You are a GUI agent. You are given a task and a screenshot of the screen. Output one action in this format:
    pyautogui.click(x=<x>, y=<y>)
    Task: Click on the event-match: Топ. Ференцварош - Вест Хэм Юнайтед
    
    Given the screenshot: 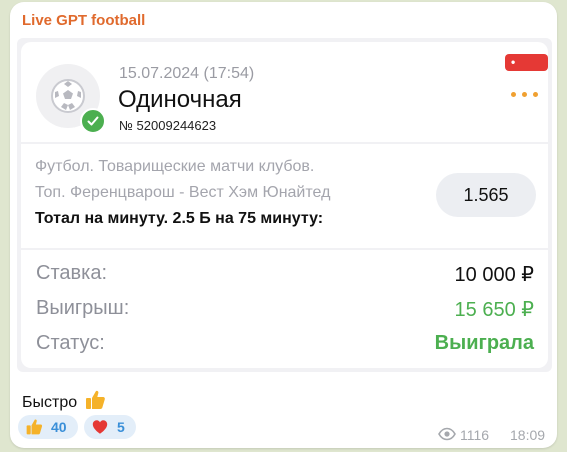 What is the action you would take?
    pyautogui.click(x=183, y=192)
    